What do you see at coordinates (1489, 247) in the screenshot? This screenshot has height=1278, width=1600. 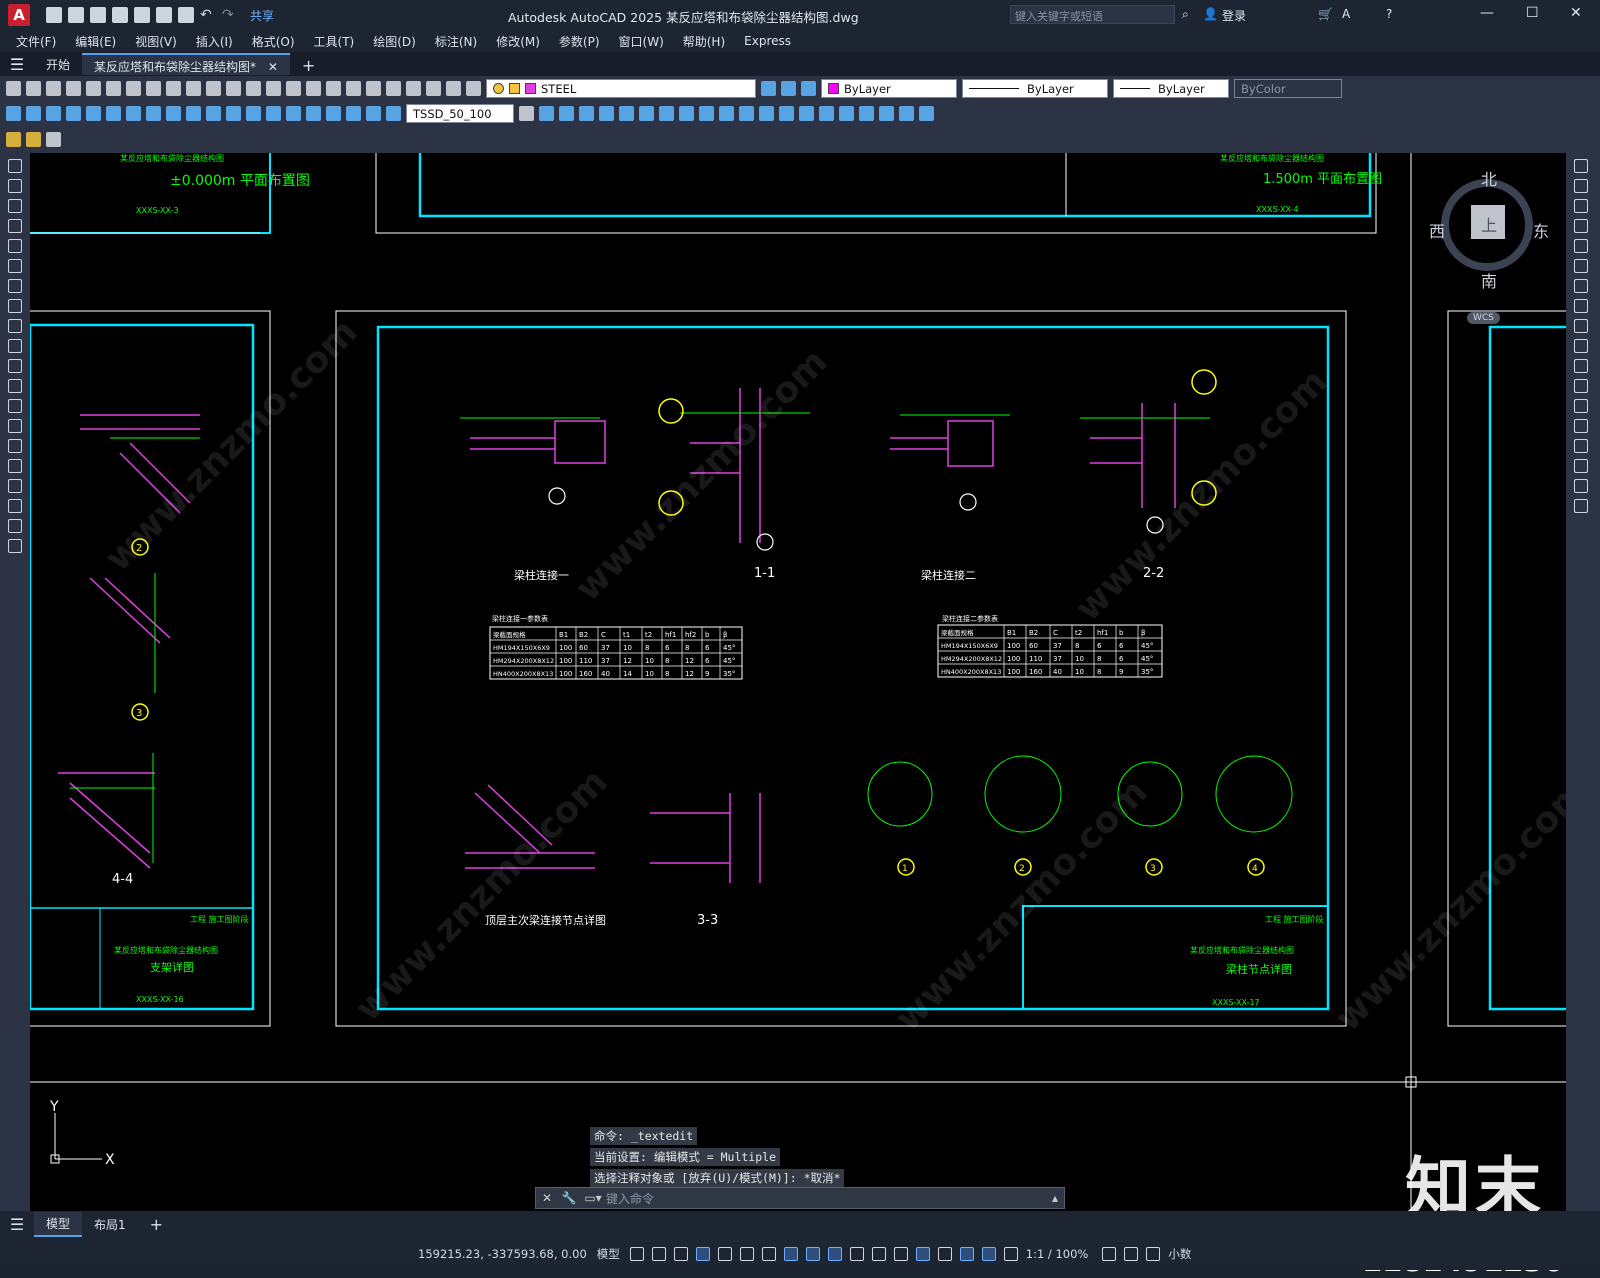 I see `viewcube: 北 南 西 东 上 WCS` at bounding box center [1489, 247].